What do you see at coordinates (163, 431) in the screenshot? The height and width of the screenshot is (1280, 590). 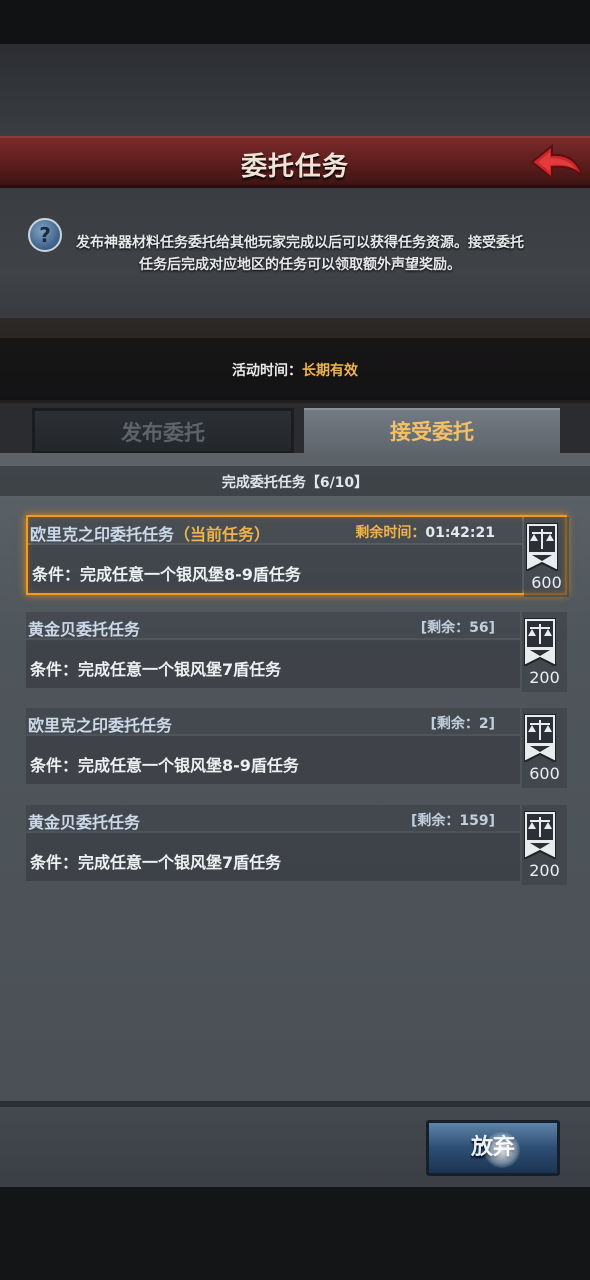 I see `tab-publish: 发布委托` at bounding box center [163, 431].